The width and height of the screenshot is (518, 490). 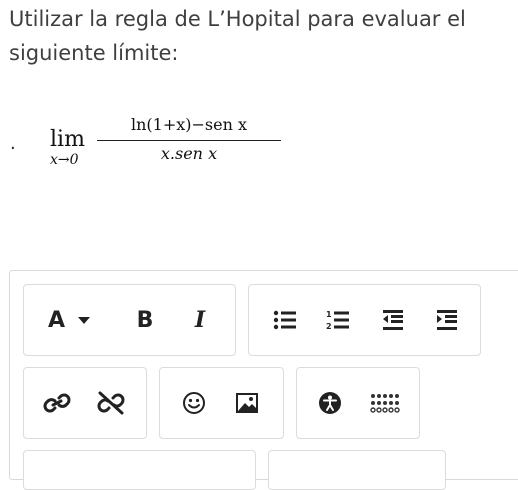 I want to click on toolbar-group-row3-right, so click(x=357, y=470).